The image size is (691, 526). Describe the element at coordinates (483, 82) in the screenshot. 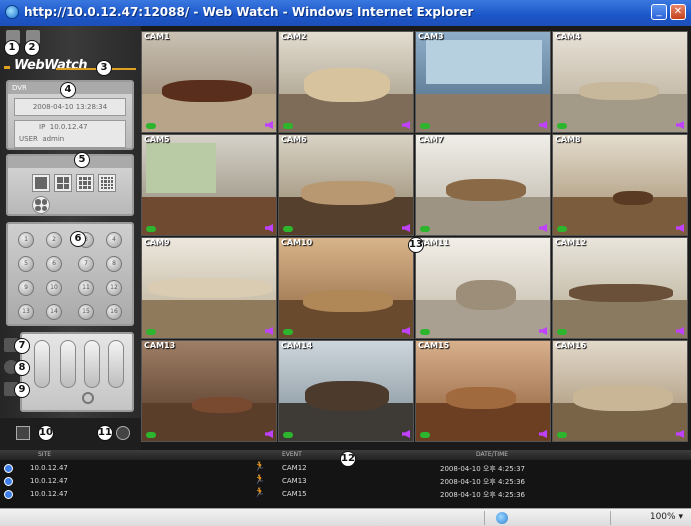

I see `camera-tile-3: CAM3` at that location.